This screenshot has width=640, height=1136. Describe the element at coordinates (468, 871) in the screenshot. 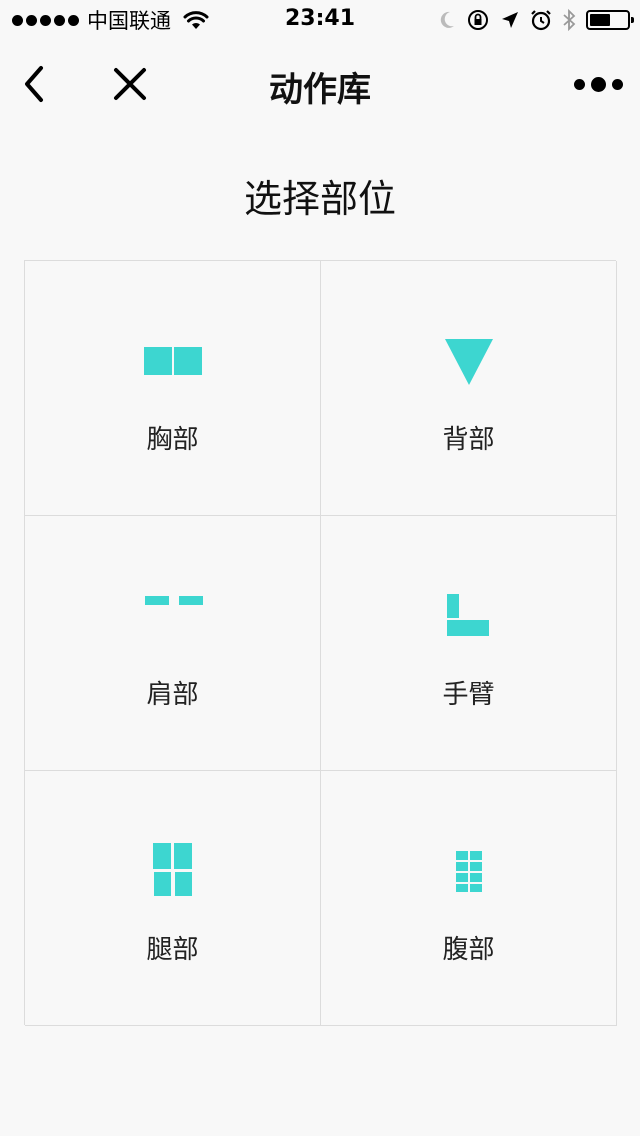

I see `abs-icon` at that location.